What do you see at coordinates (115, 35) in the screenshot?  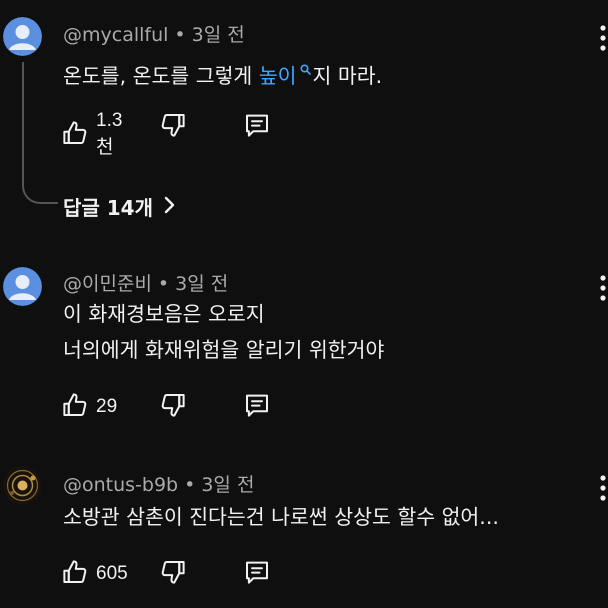 I see `username: @mycallful` at bounding box center [115, 35].